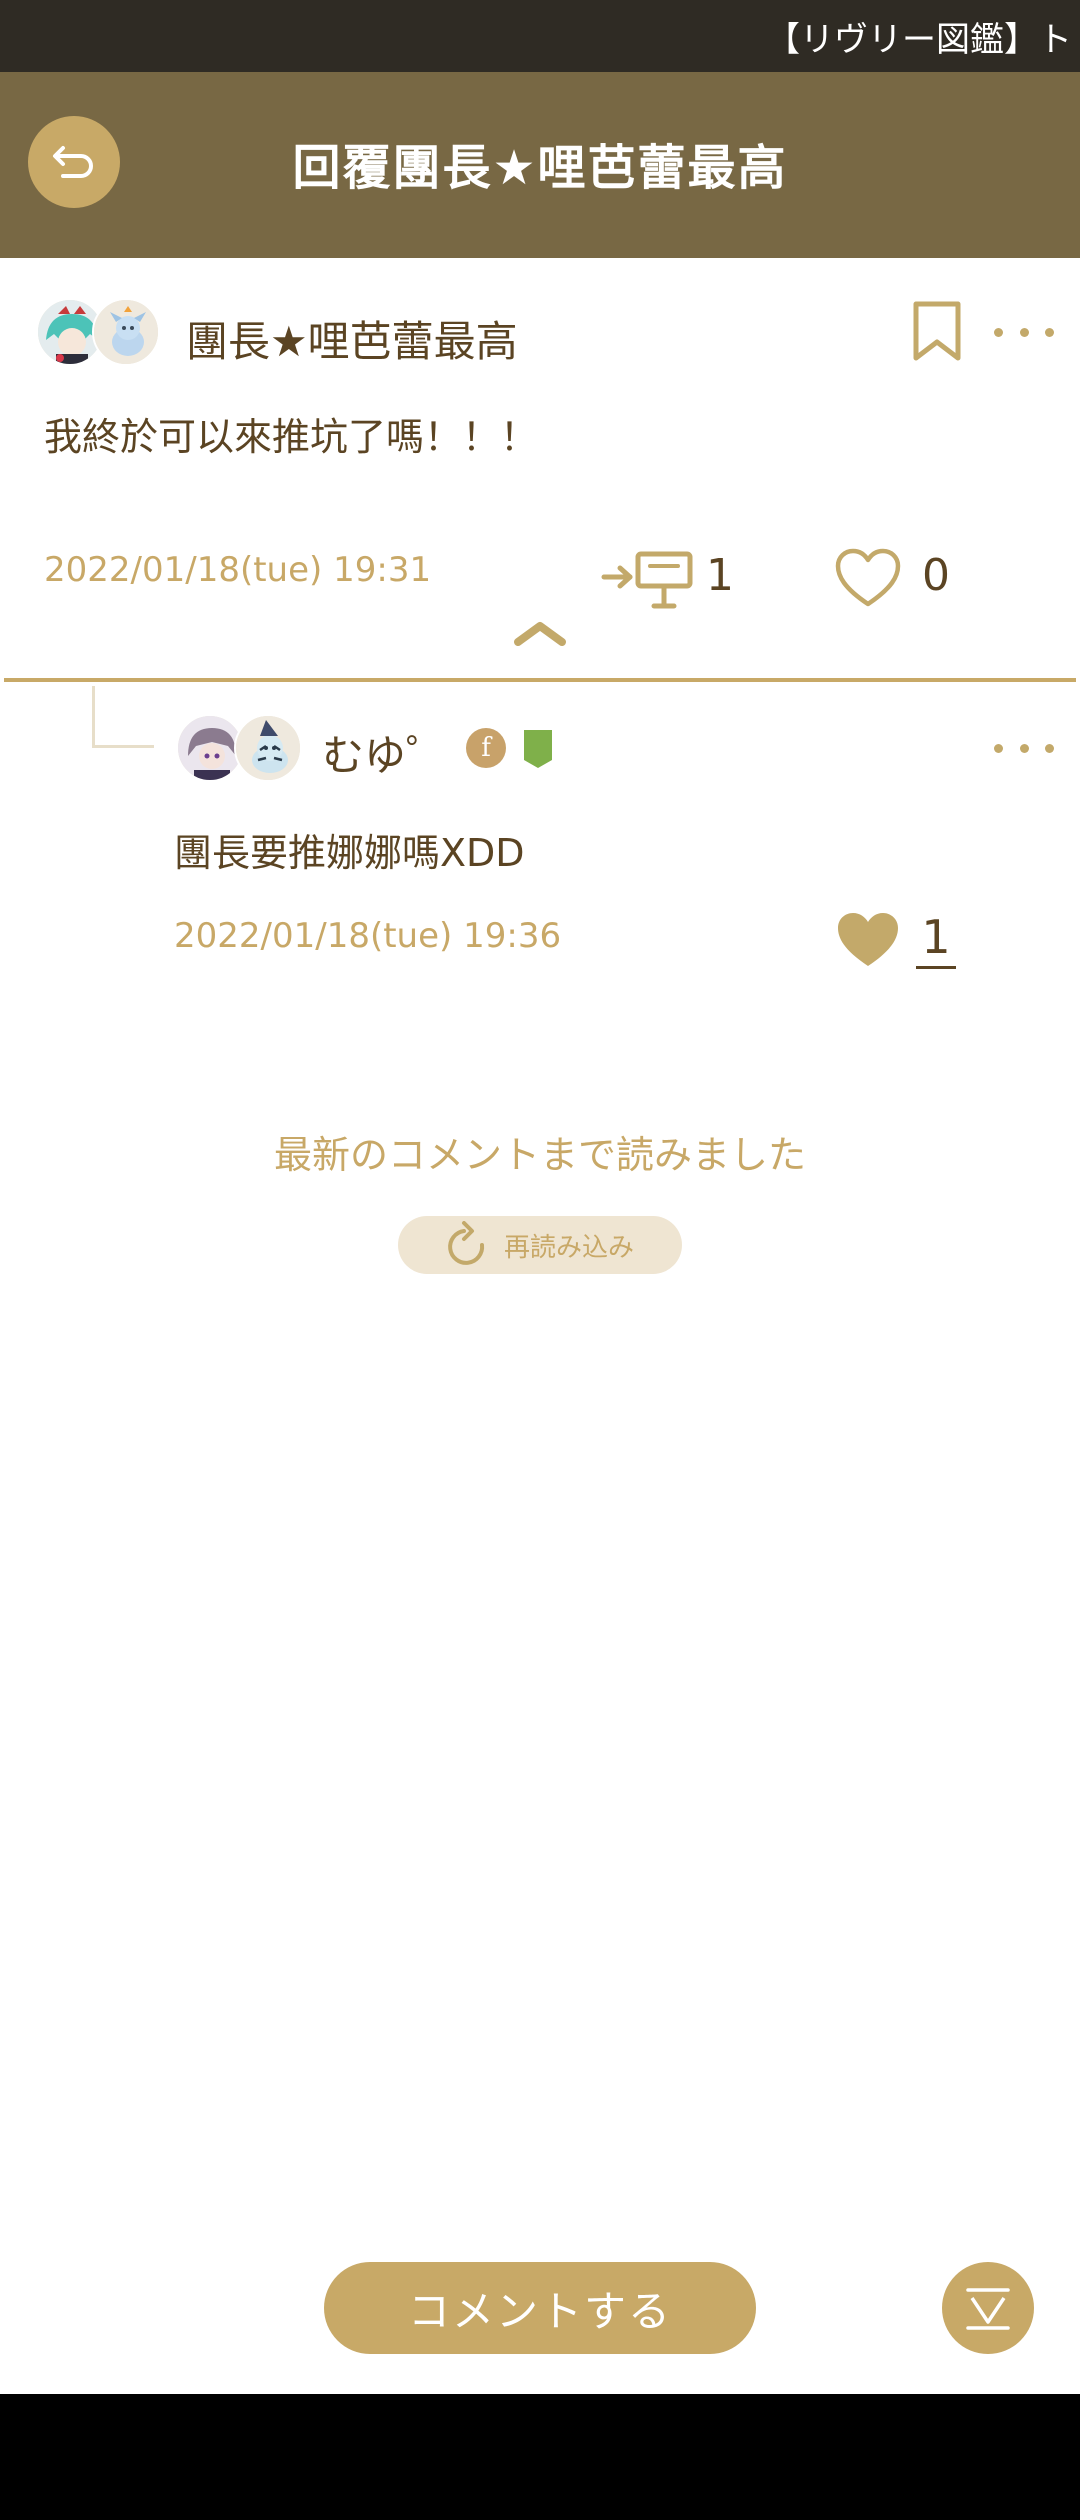  I want to click on reply-body: 團長要推娜娜嗎XDD, so click(349, 853).